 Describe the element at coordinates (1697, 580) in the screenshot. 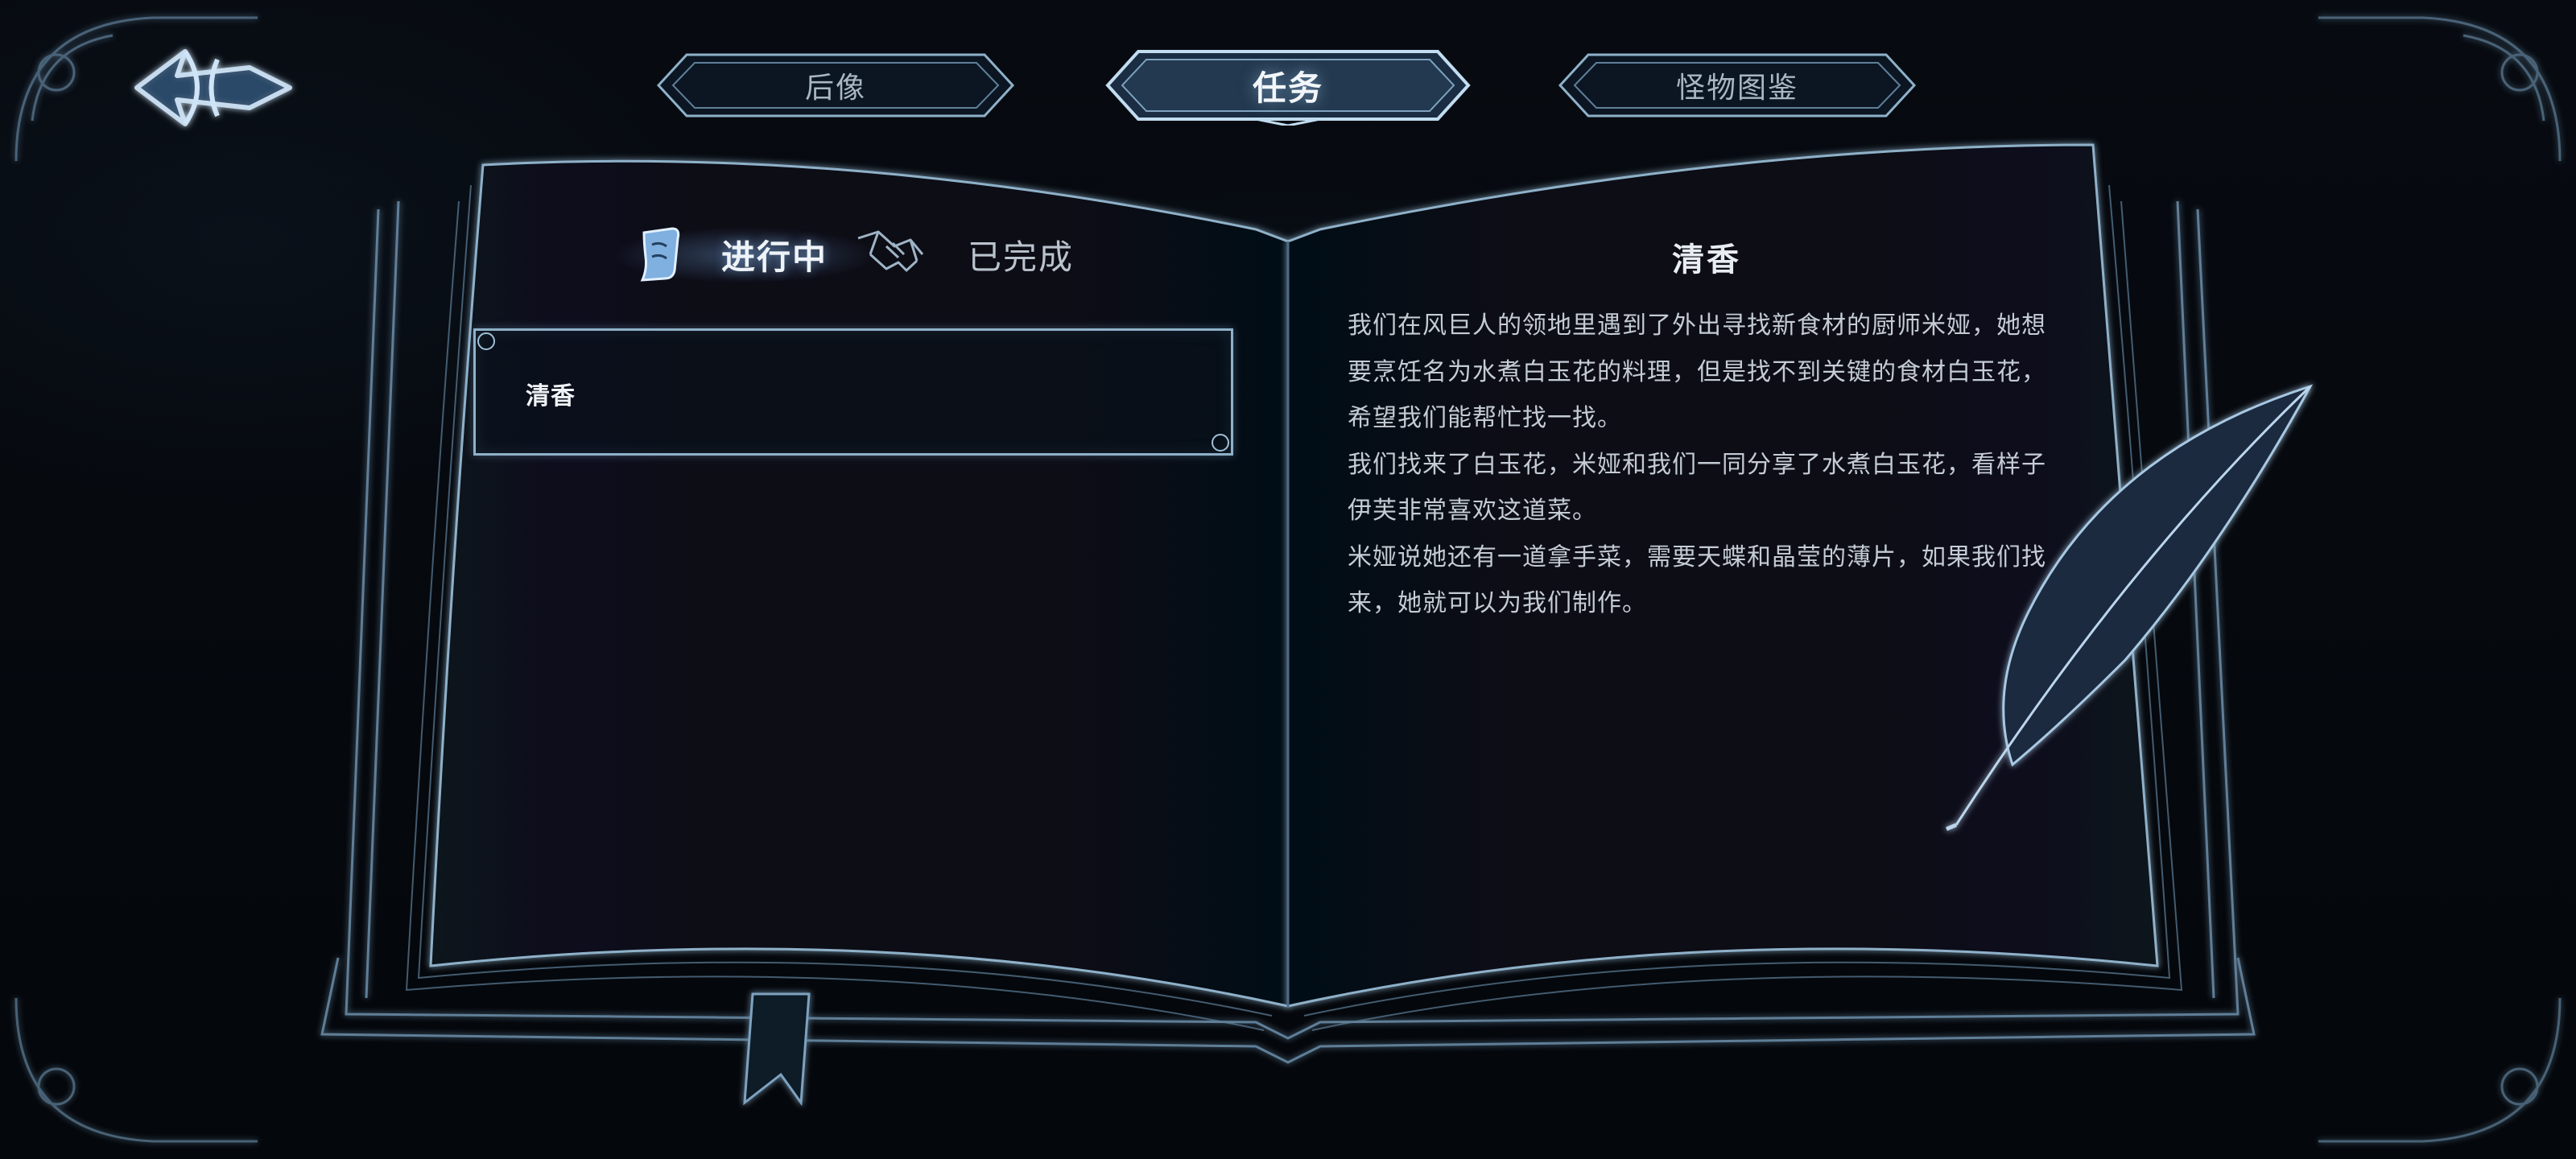

I see `quest-detail-paragraph: 米娅说她还有一道拿手菜，需要天蝶和晶莹的薄片，如果我们找来，她就可以为我们制作。` at that location.